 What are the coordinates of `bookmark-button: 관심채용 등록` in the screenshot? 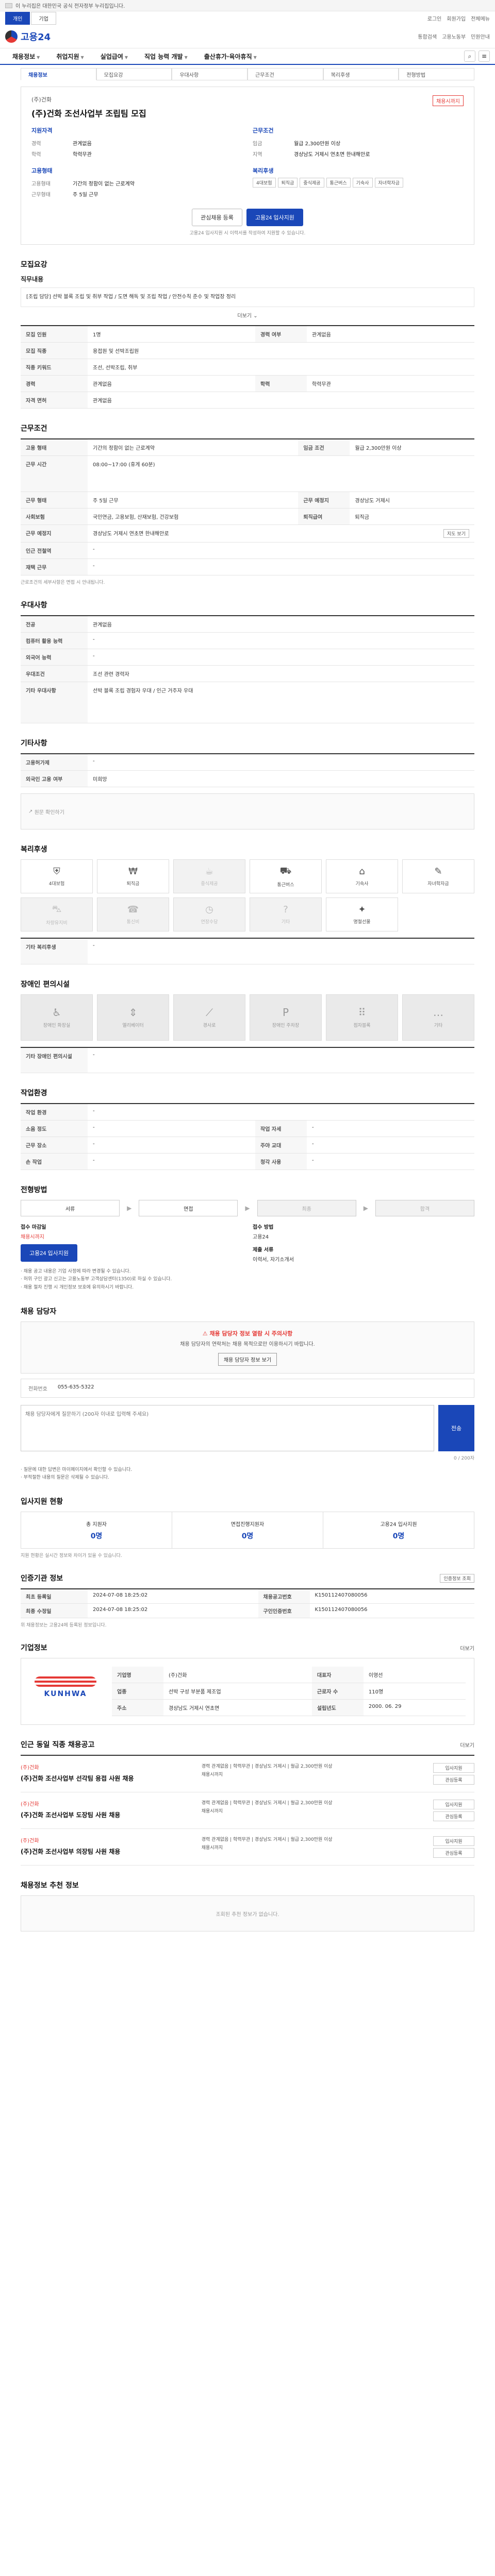 It's located at (217, 217).